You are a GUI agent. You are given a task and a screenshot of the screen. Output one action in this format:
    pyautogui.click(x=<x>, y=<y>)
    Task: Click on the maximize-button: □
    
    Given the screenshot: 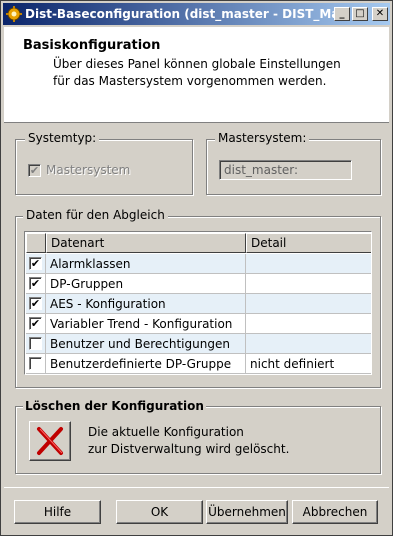 What is the action you would take?
    pyautogui.click(x=360, y=14)
    